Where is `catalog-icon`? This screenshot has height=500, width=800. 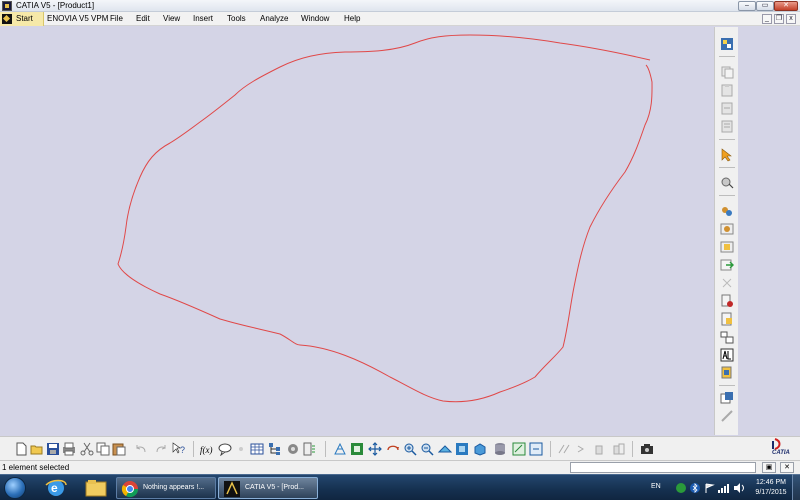
catalog-icon is located at coordinates (225, 449).